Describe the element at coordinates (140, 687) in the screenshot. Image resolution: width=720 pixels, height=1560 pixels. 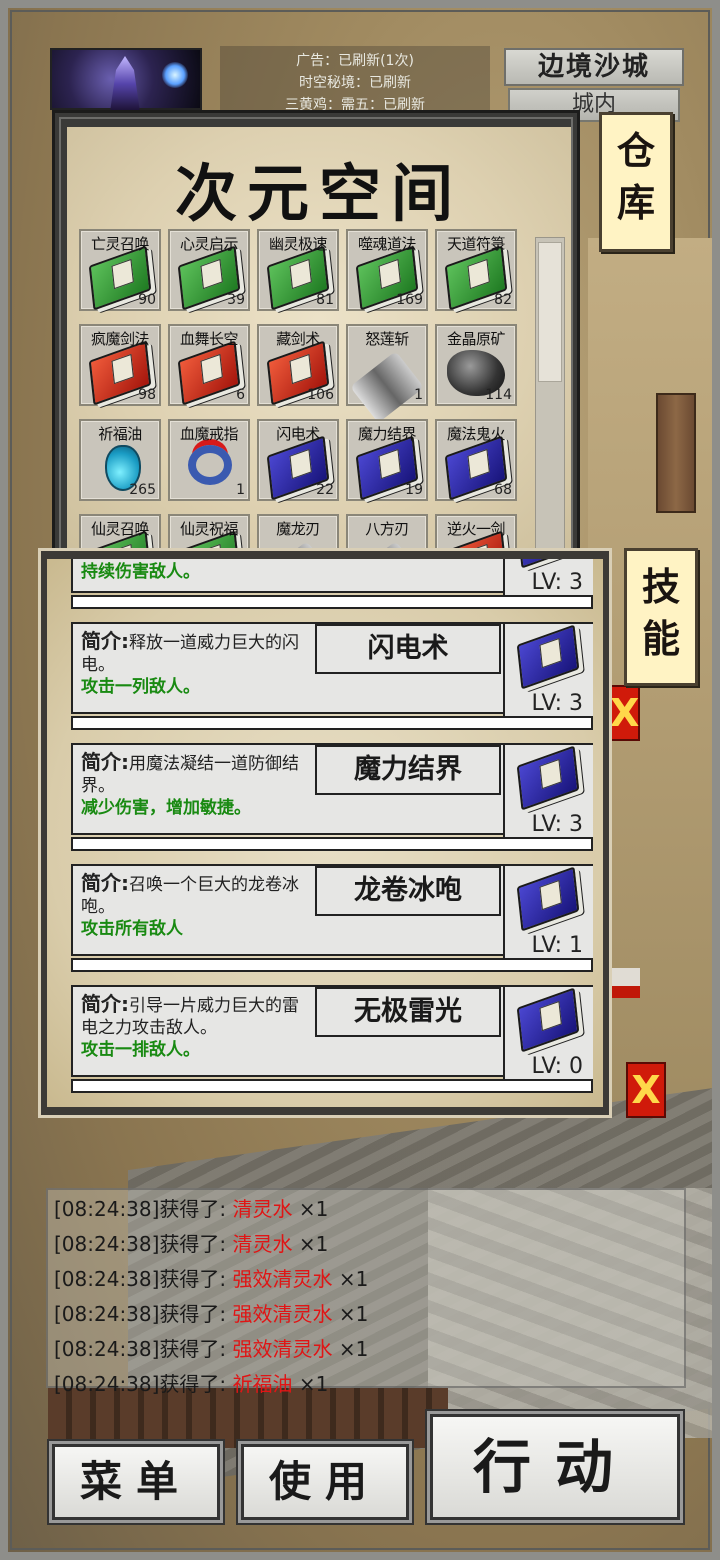
I see `skill-effect: 攻击一列敌人。` at that location.